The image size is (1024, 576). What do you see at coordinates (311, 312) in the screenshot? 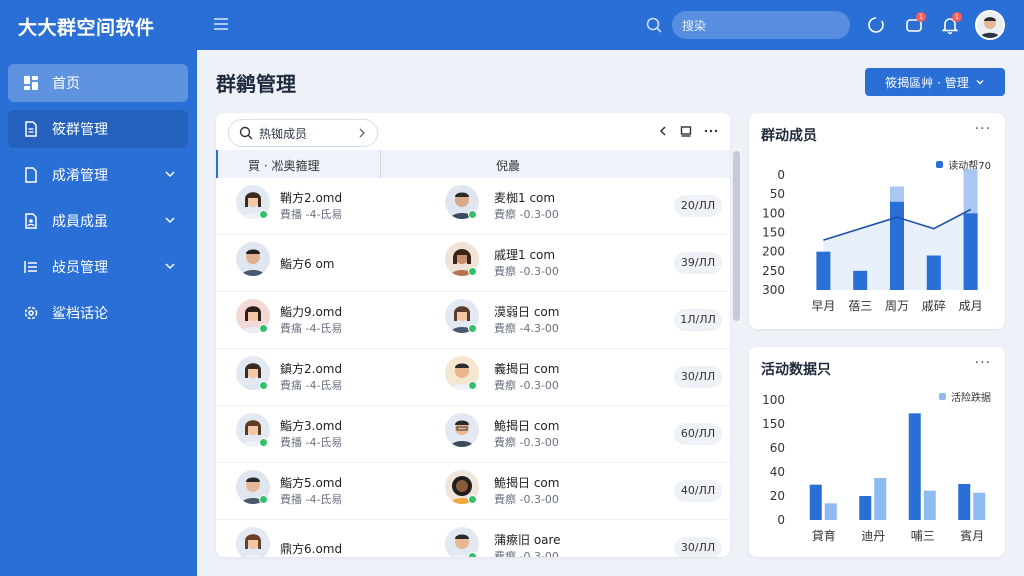
I see `member-name: 鮨力9.omd` at bounding box center [311, 312].